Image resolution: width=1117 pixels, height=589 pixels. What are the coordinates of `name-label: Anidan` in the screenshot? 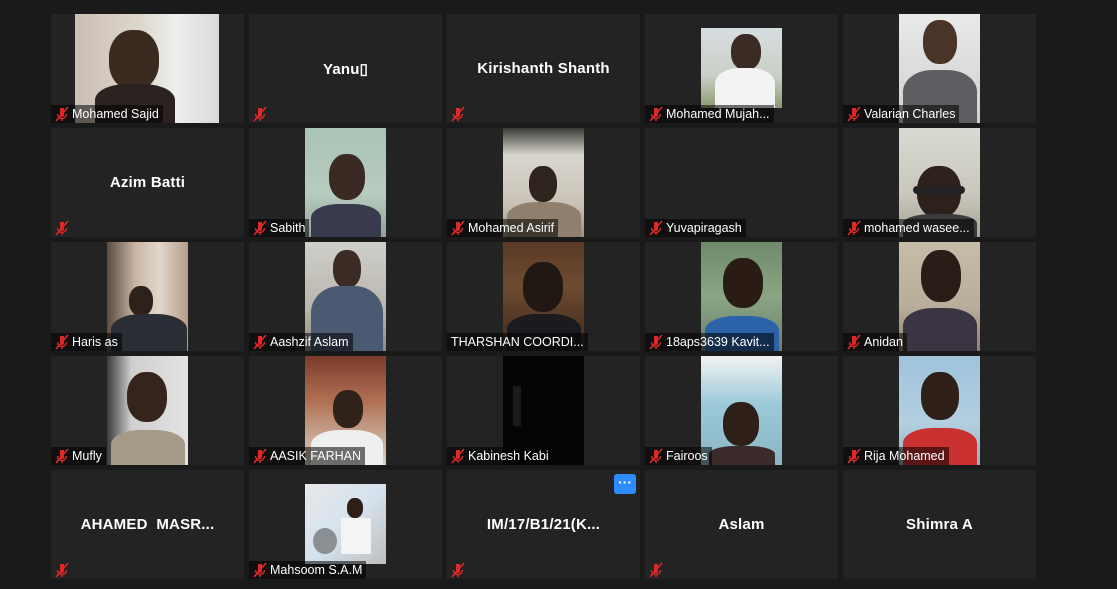 It's located at (875, 342).